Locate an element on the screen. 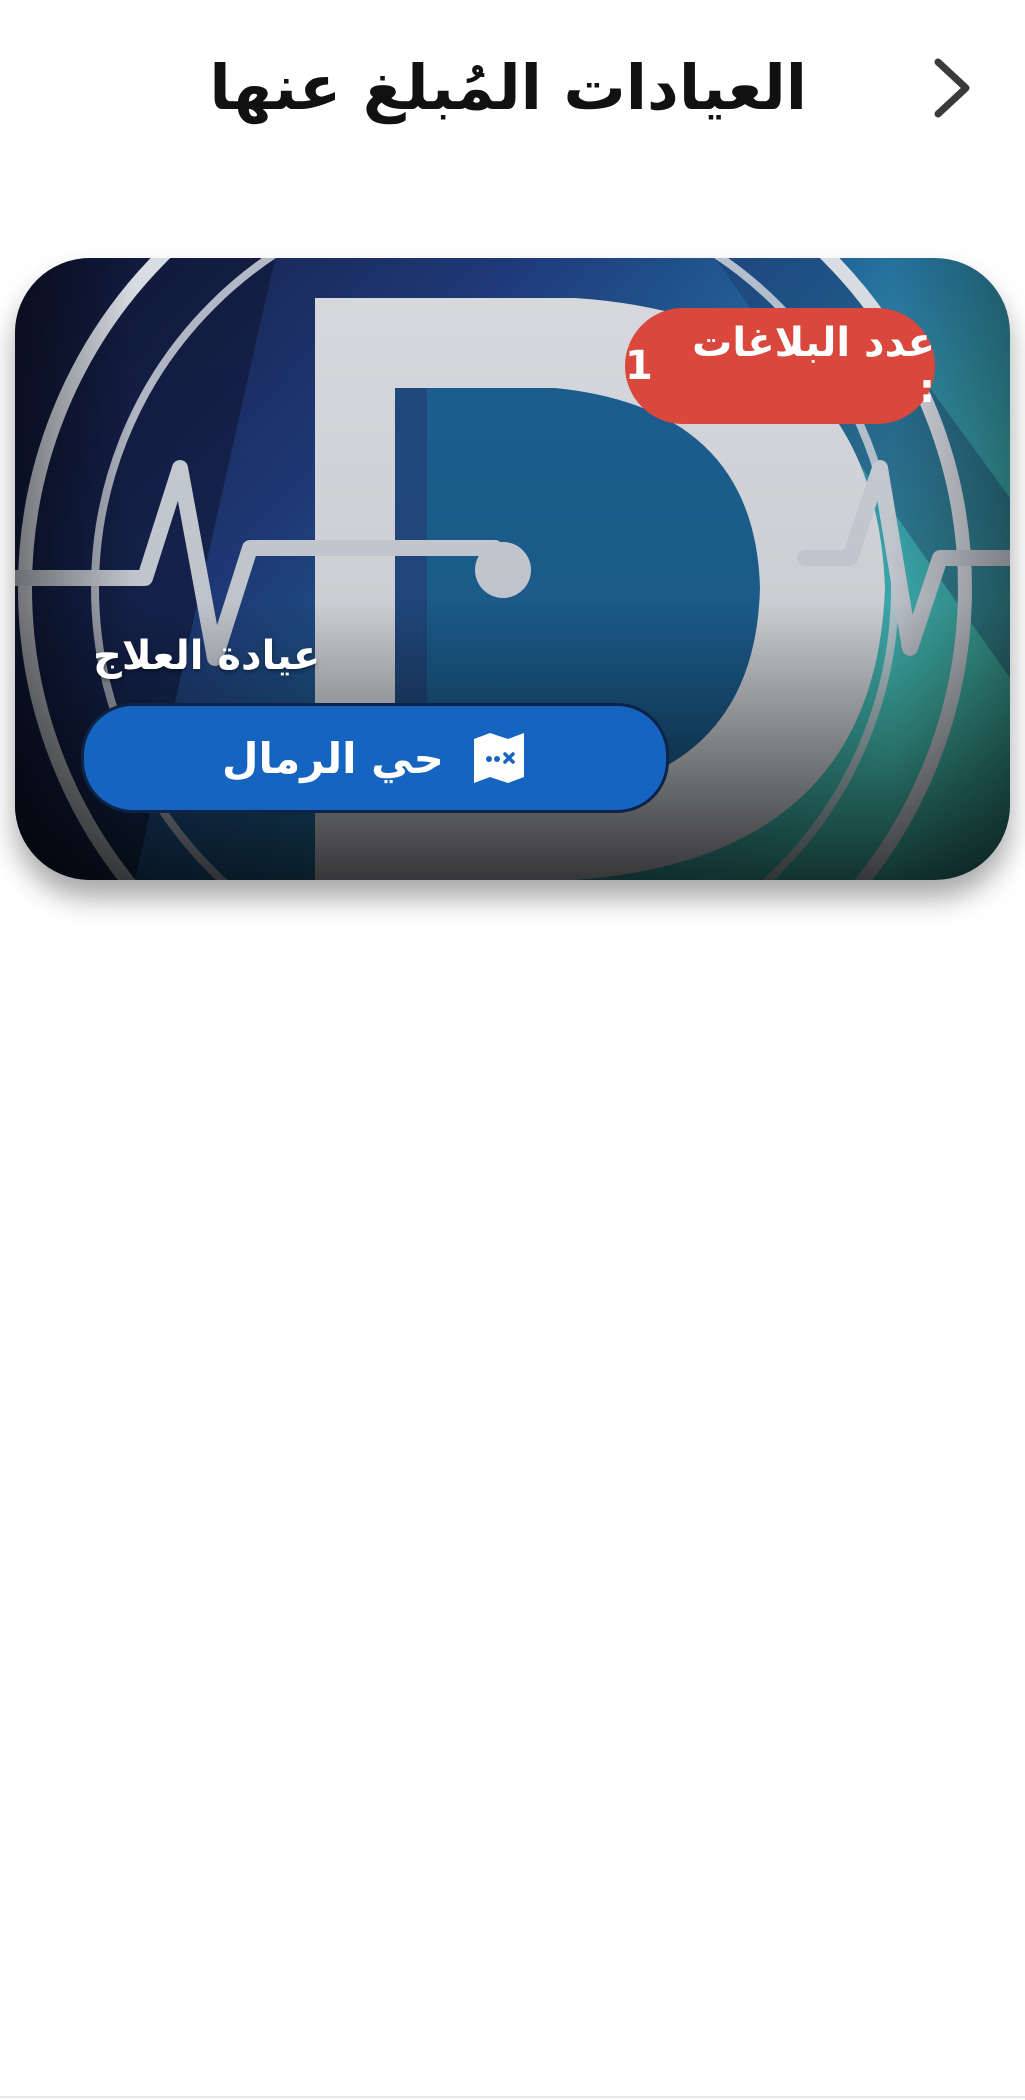 This screenshot has height=2100, width=1025. back-button is located at coordinates (952, 88).